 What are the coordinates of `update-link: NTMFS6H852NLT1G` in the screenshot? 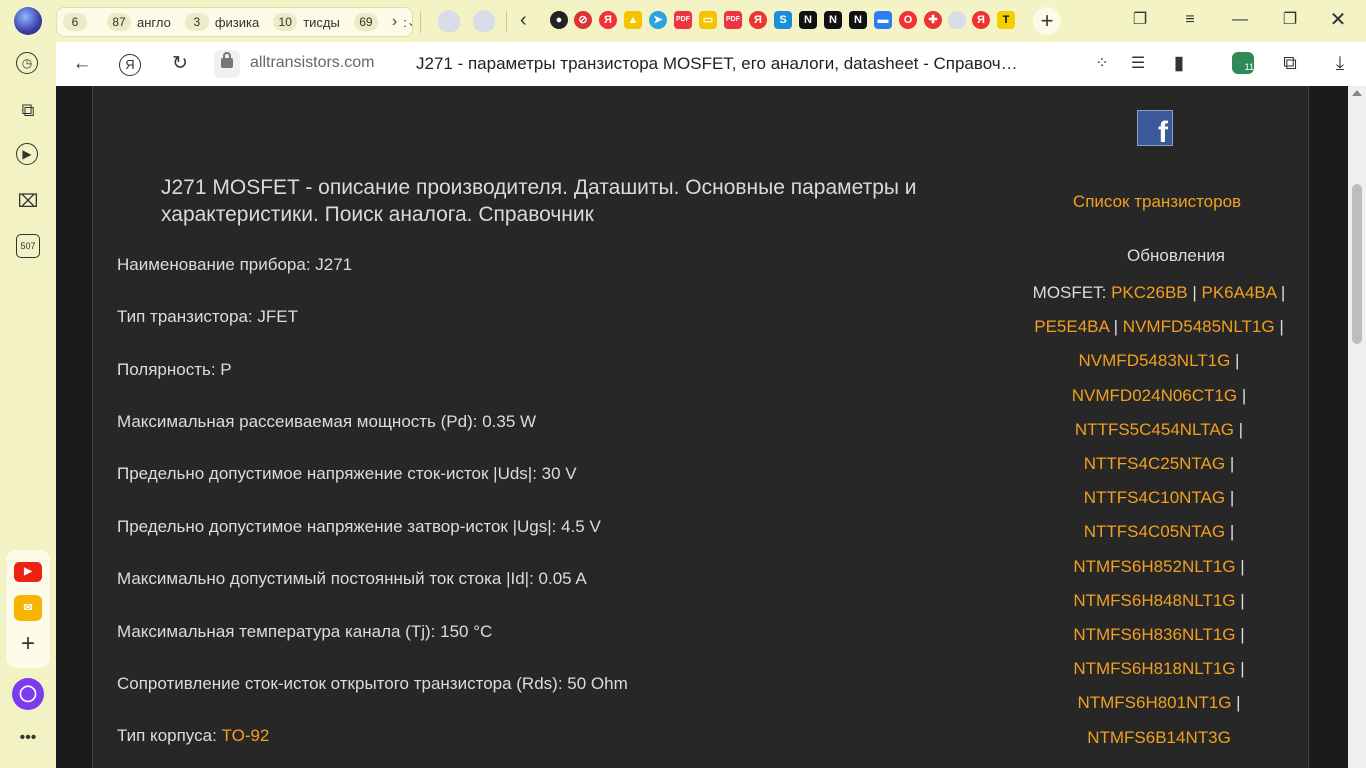 It's located at (1154, 566).